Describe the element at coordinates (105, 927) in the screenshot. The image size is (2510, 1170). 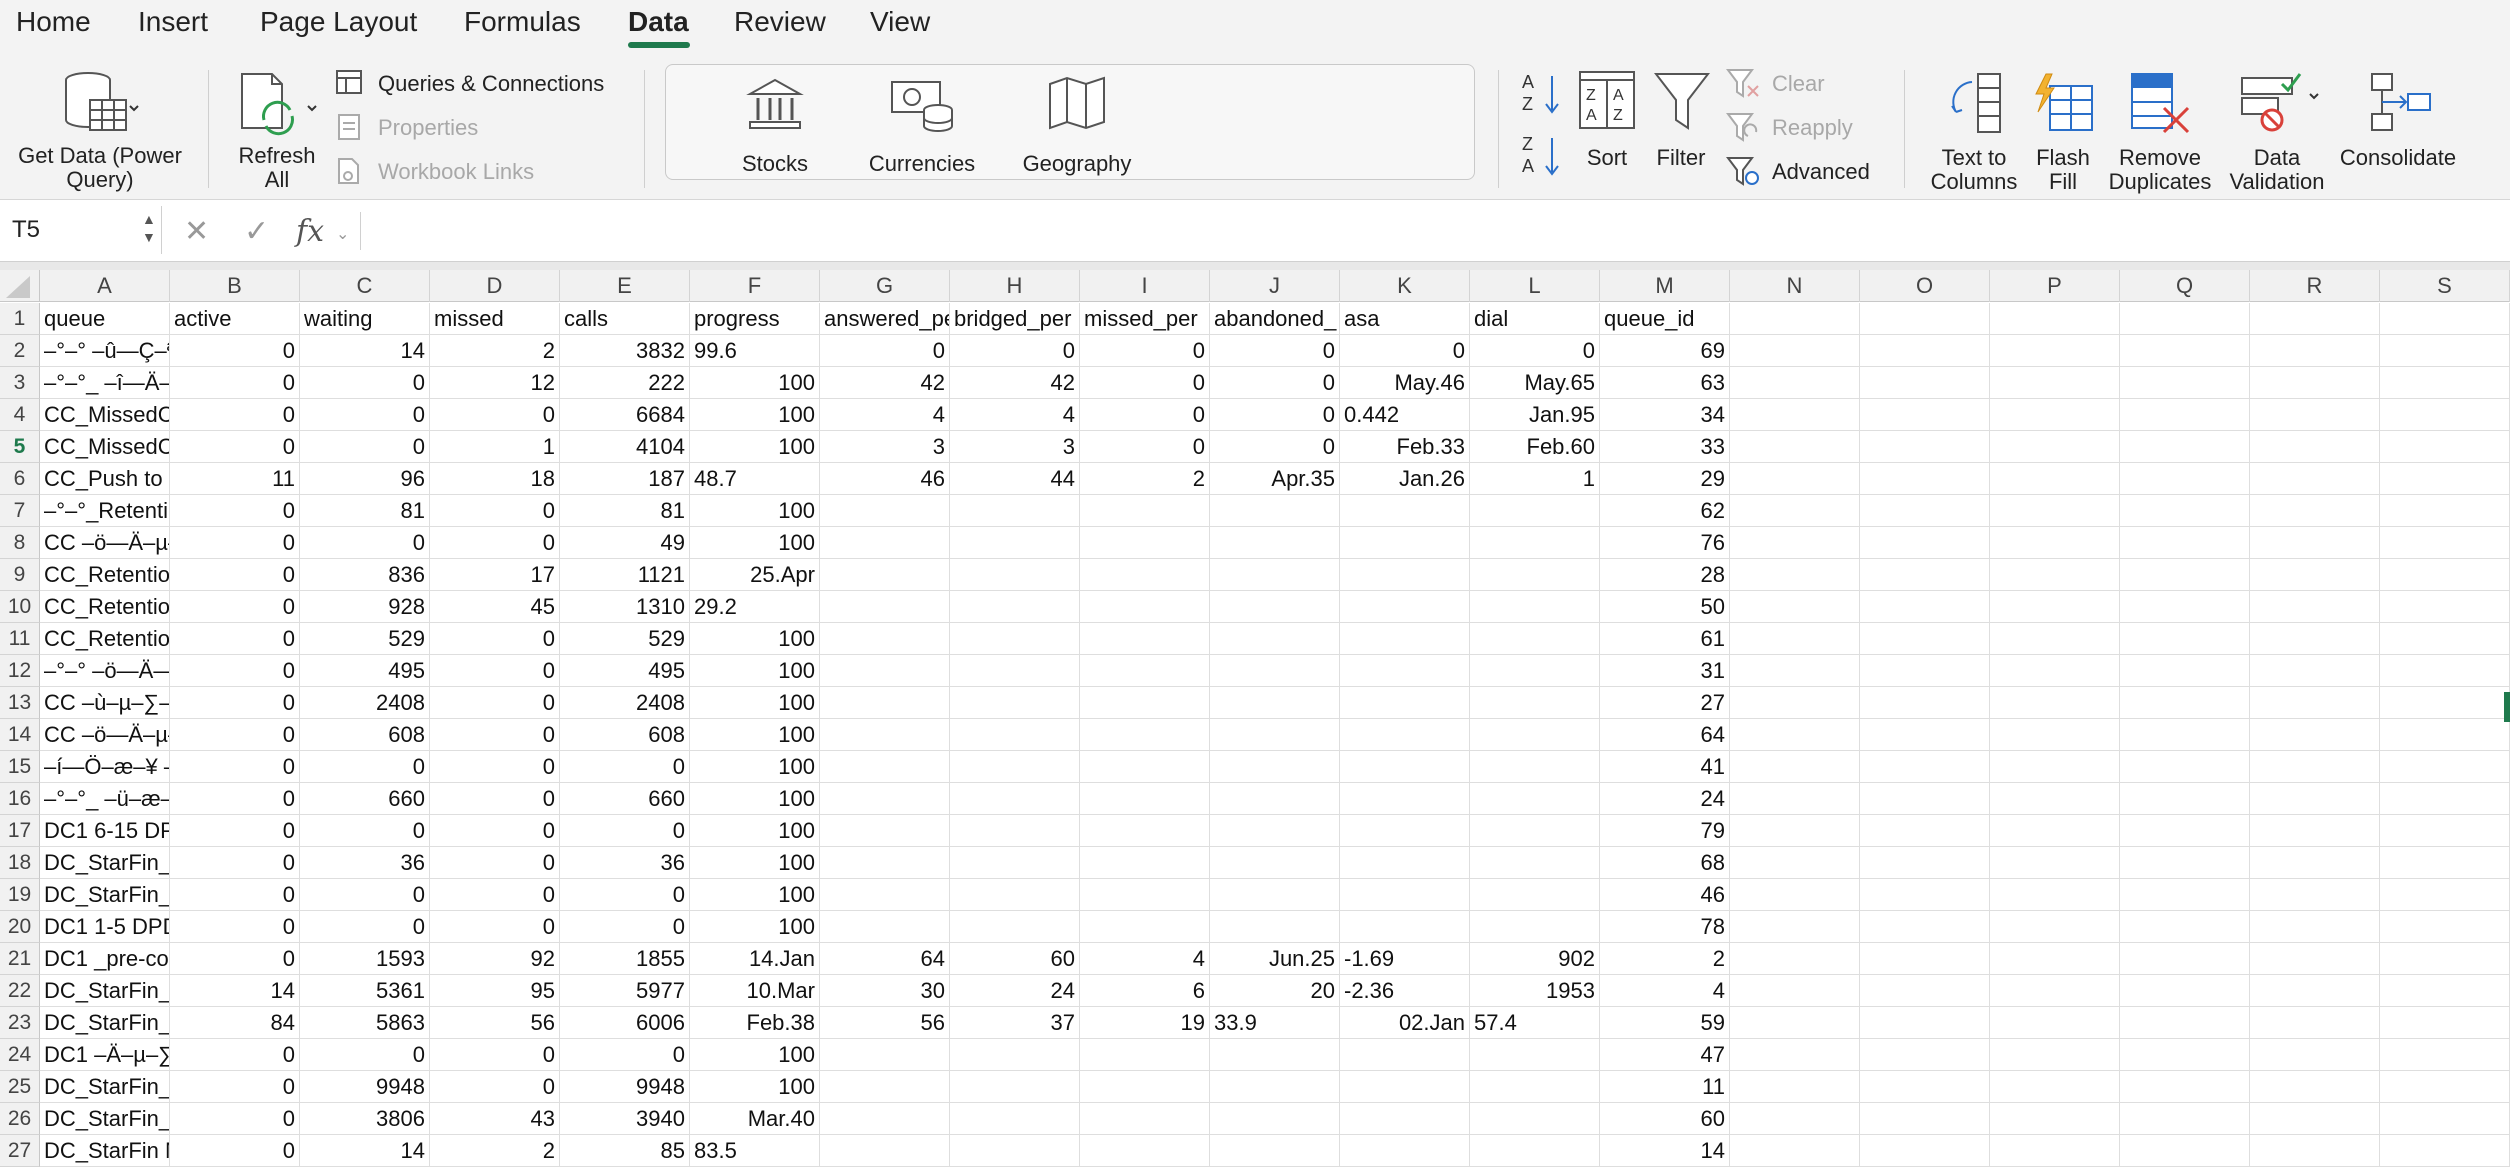
I see `cell-a20: DC1 1-5 DPD` at that location.